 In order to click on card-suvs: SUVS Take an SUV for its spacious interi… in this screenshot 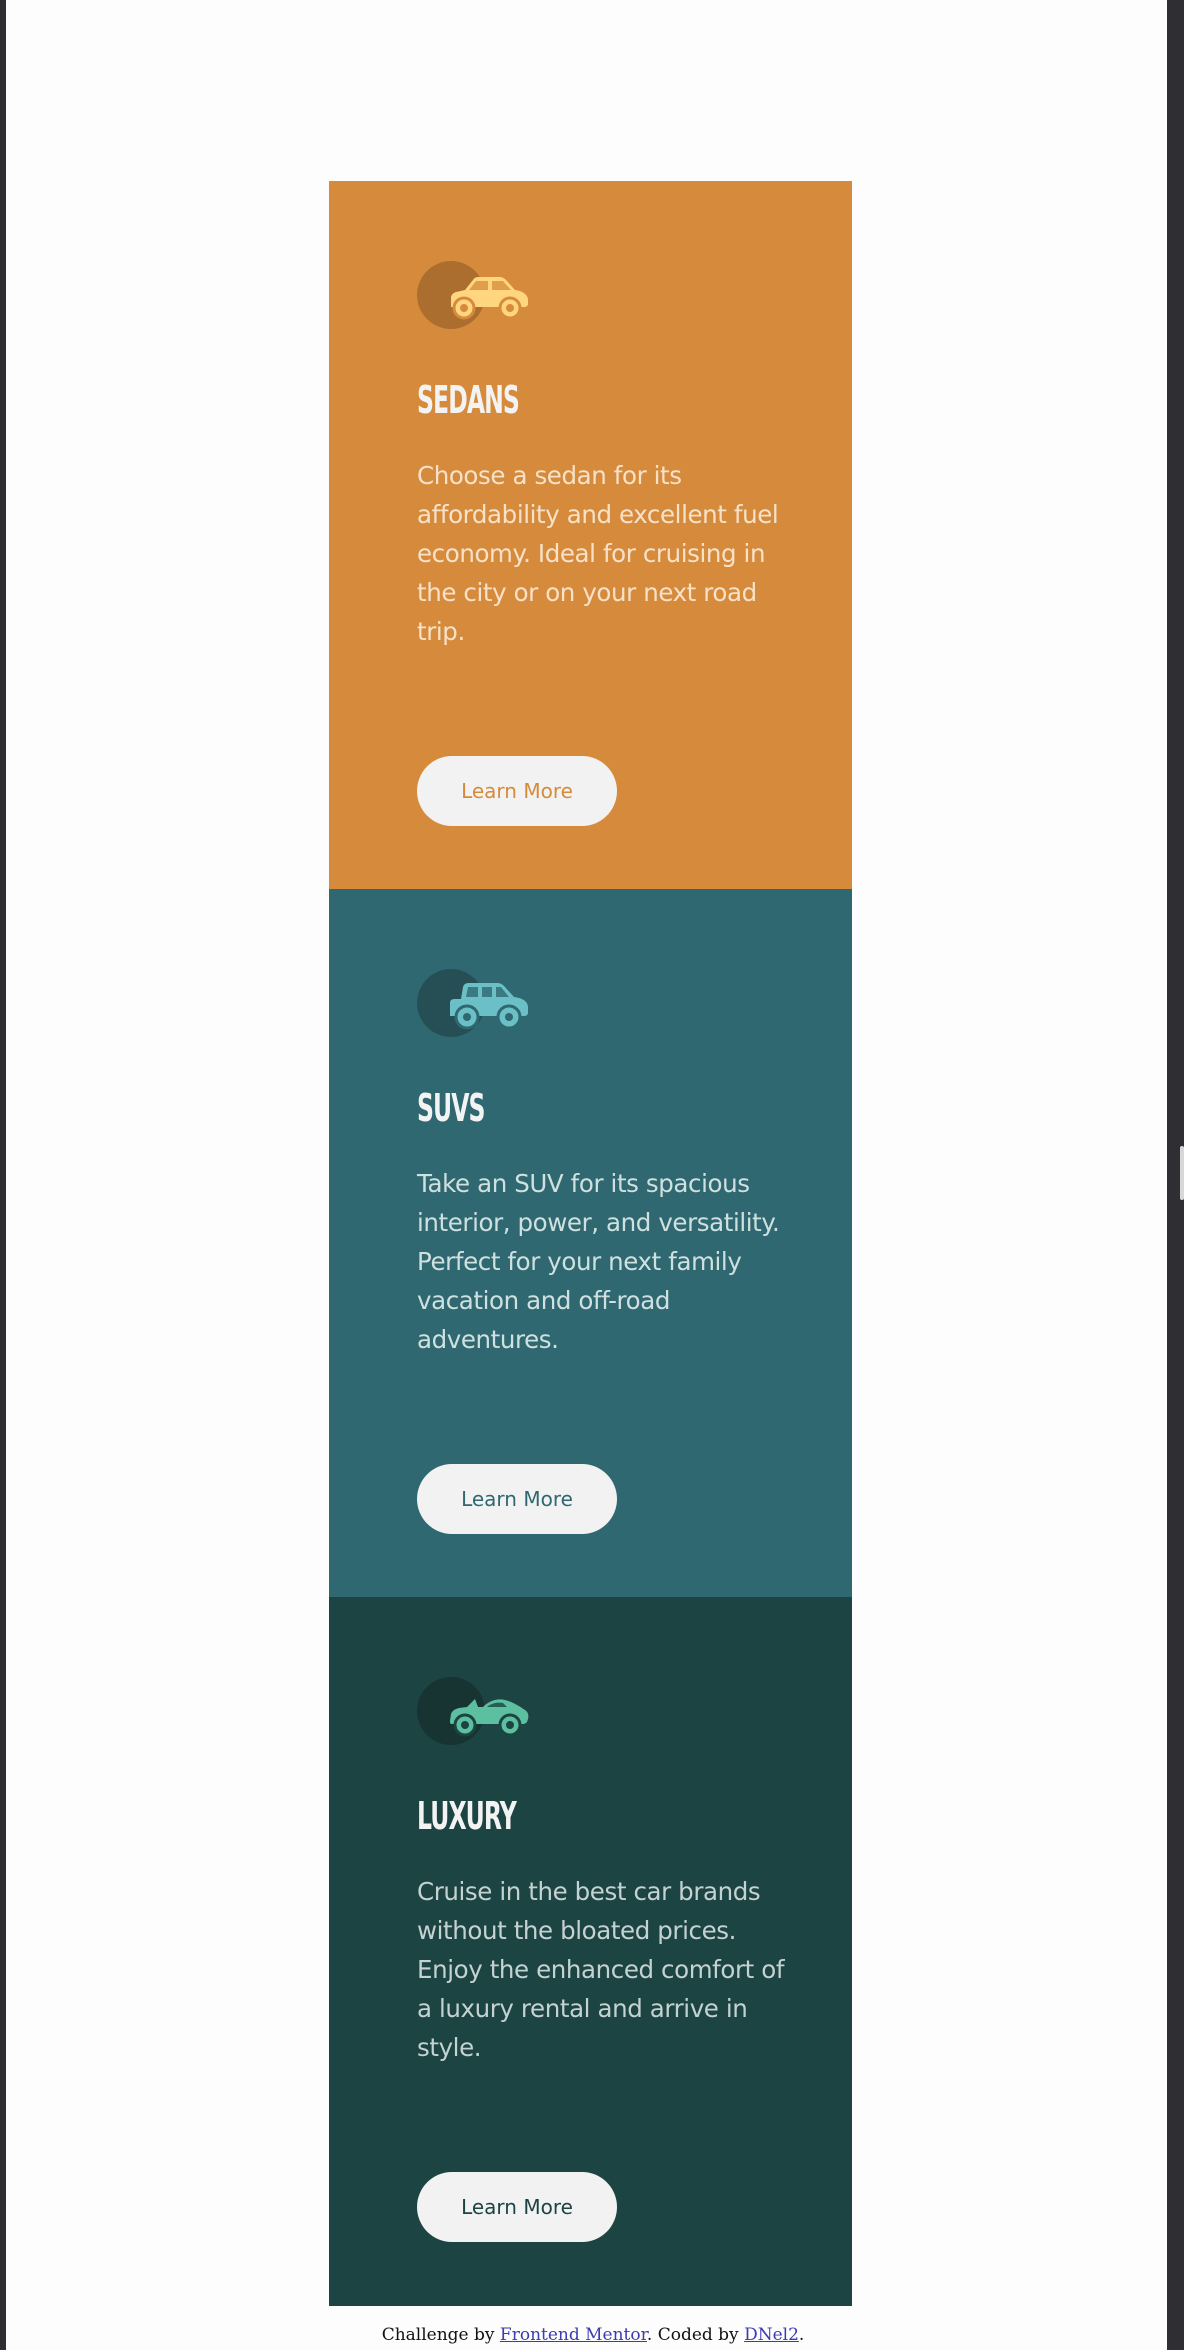, I will do `click(590, 1243)`.